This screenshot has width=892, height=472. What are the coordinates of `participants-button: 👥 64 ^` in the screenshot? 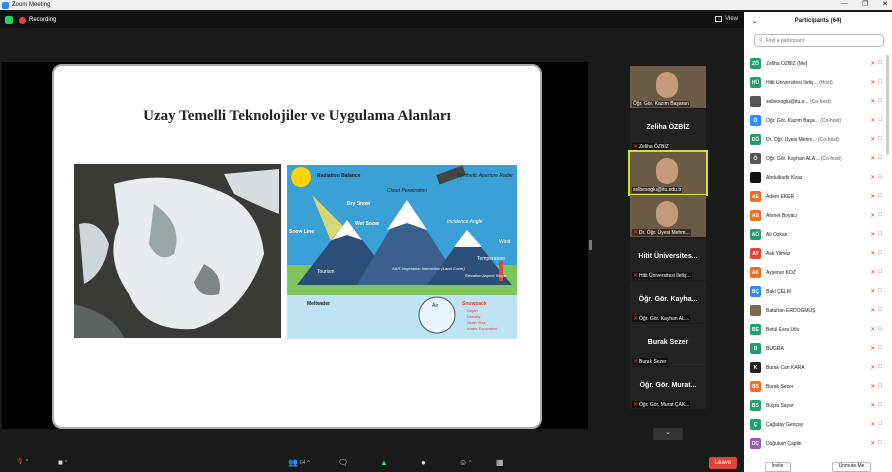 It's located at (299, 462).